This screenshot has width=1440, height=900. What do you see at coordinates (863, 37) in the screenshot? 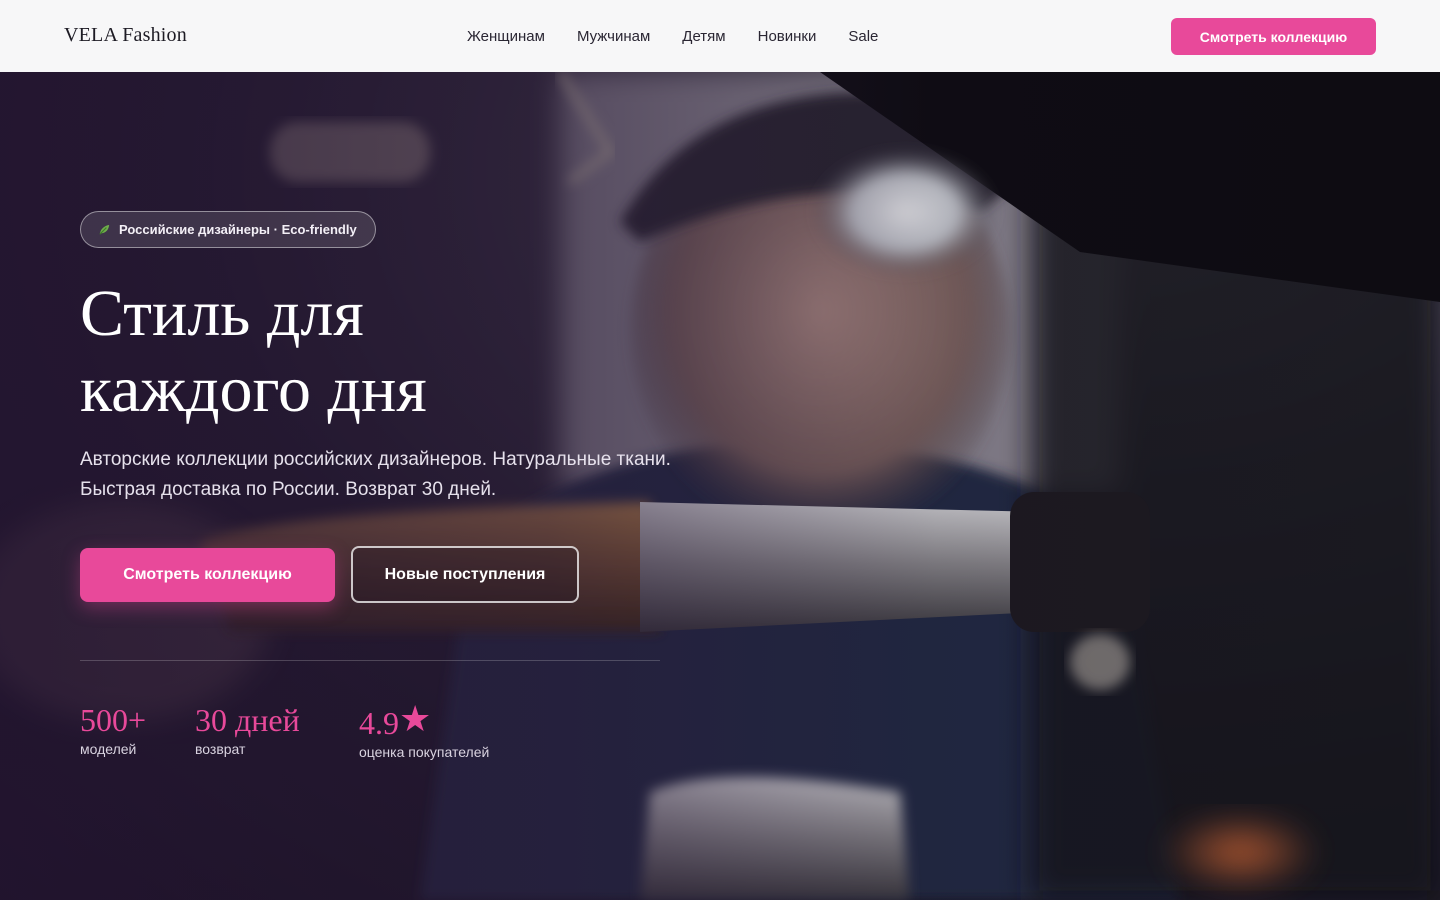
I see `nav-link-sale: Sale` at bounding box center [863, 37].